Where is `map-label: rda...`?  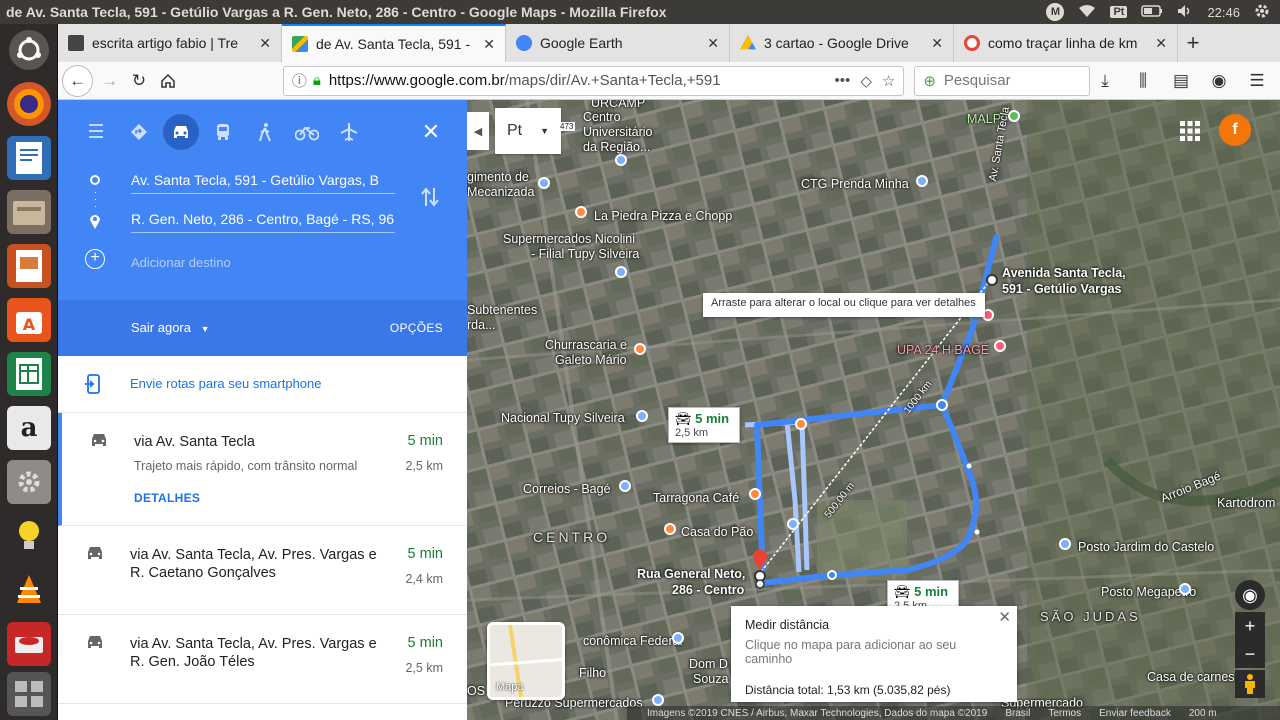
map-label: rda... is located at coordinates (481, 325).